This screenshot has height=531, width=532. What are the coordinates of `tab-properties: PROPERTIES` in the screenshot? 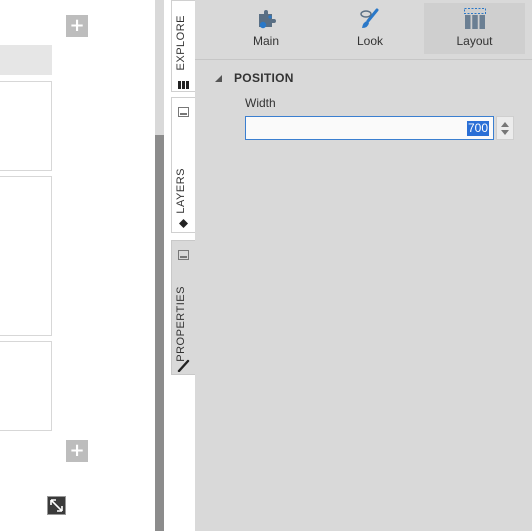 It's located at (183, 307).